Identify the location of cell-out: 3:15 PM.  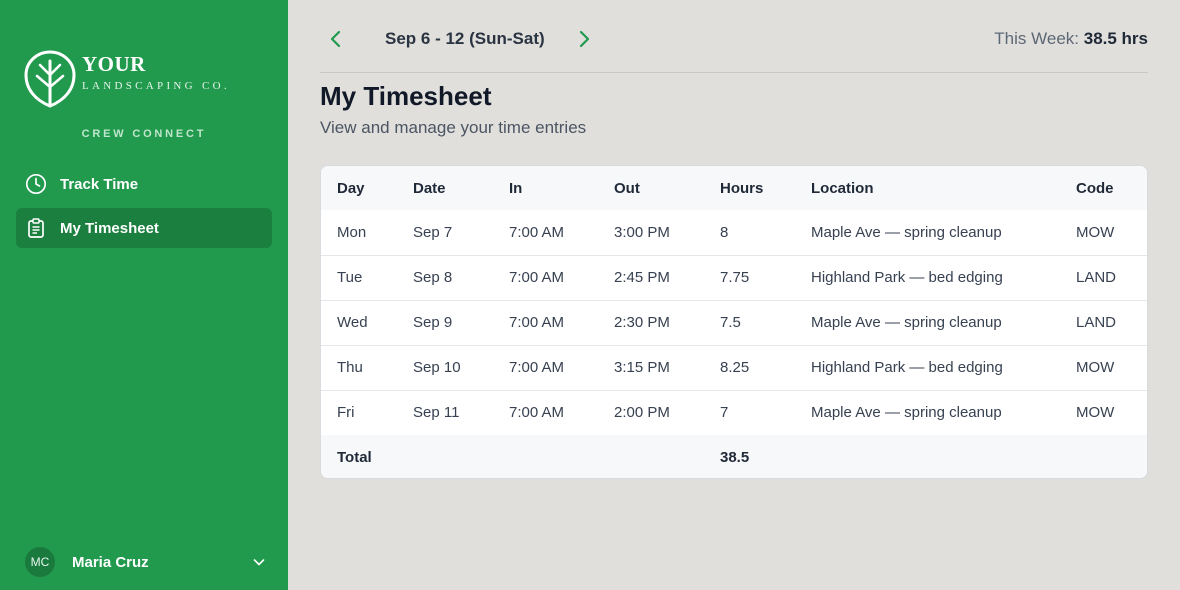
(642, 367).